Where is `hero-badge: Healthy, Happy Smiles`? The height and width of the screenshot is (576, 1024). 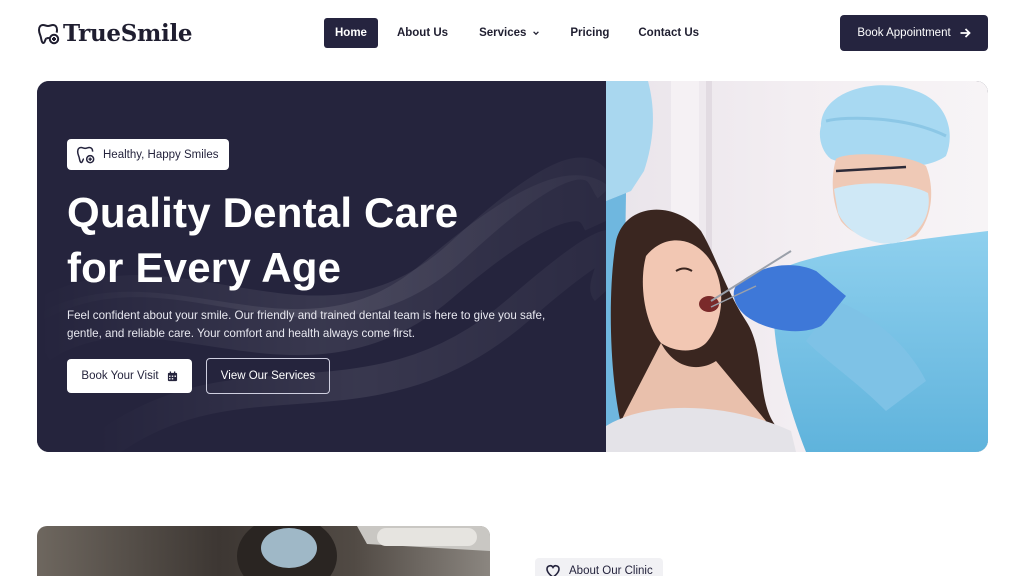 hero-badge: Healthy, Happy Smiles is located at coordinates (148, 154).